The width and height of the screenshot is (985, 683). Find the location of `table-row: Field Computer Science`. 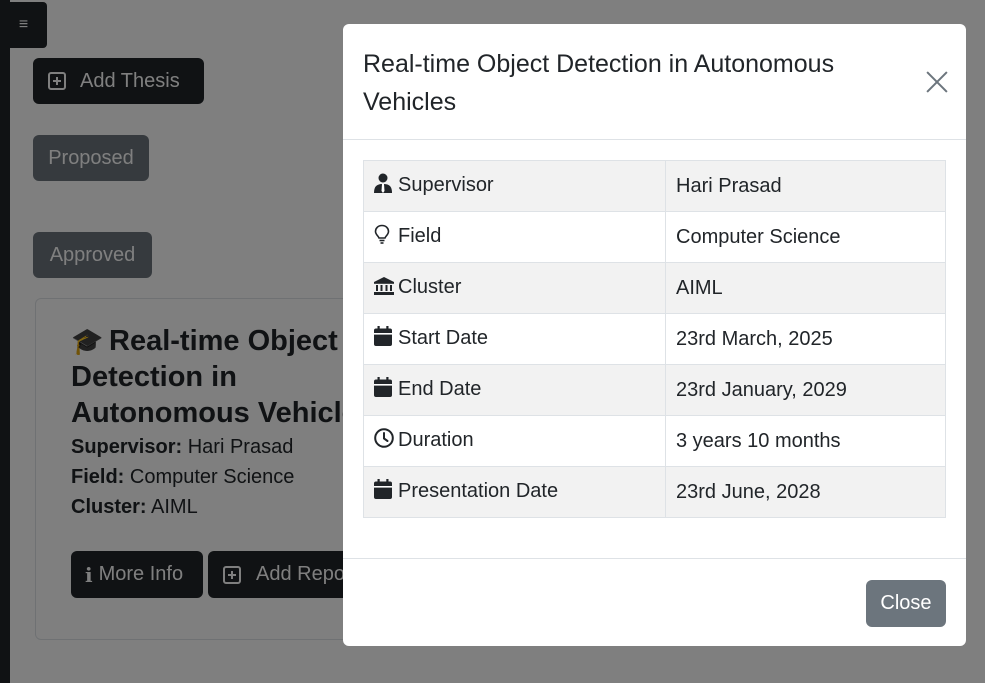

table-row: Field Computer Science is located at coordinates (654, 237).